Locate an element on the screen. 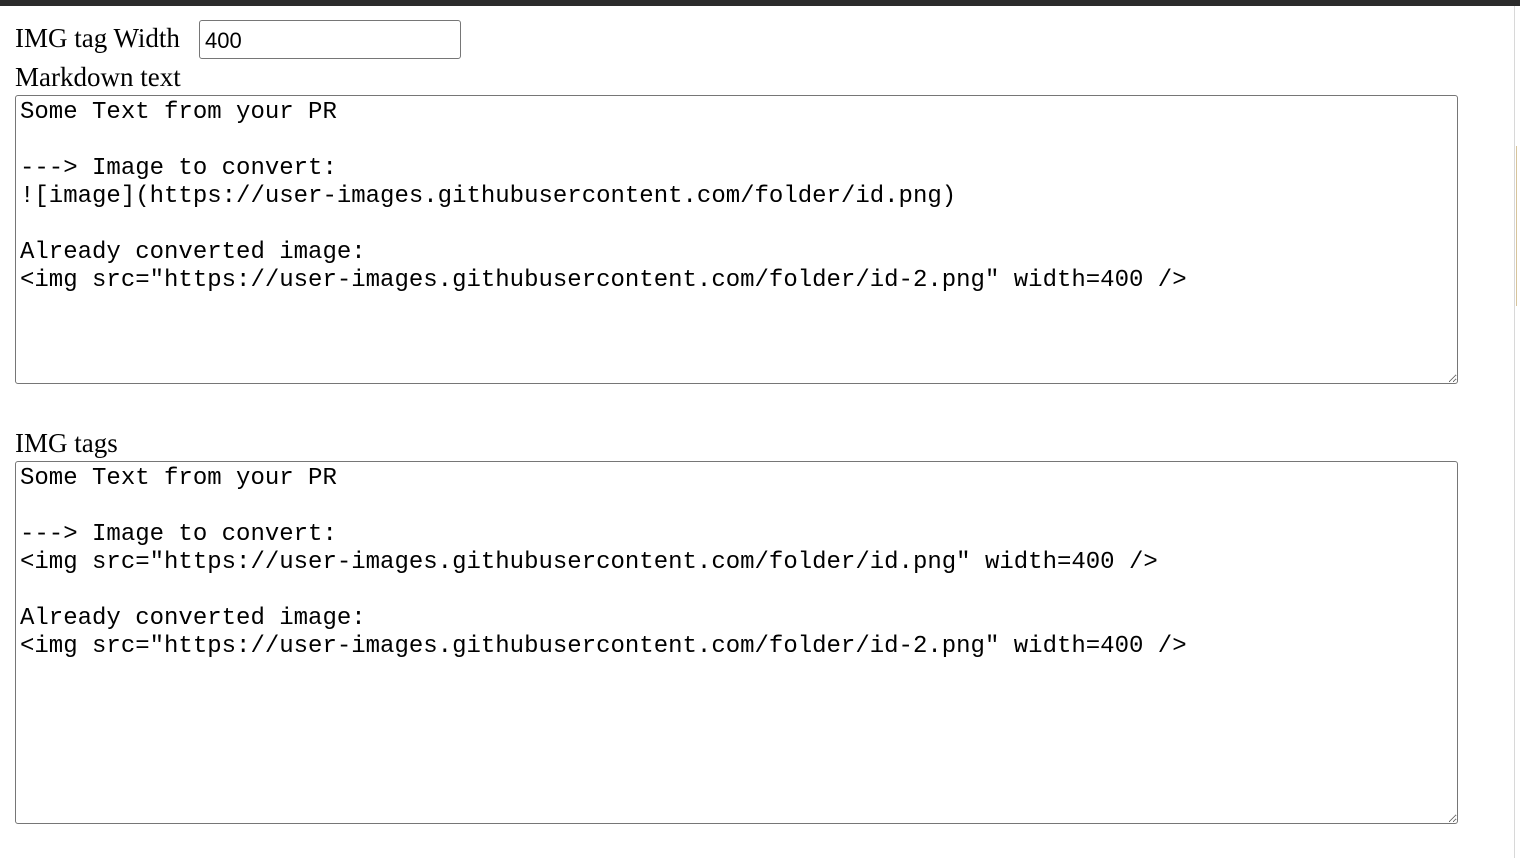  img-tags-label: IMG tags is located at coordinates (66, 443).